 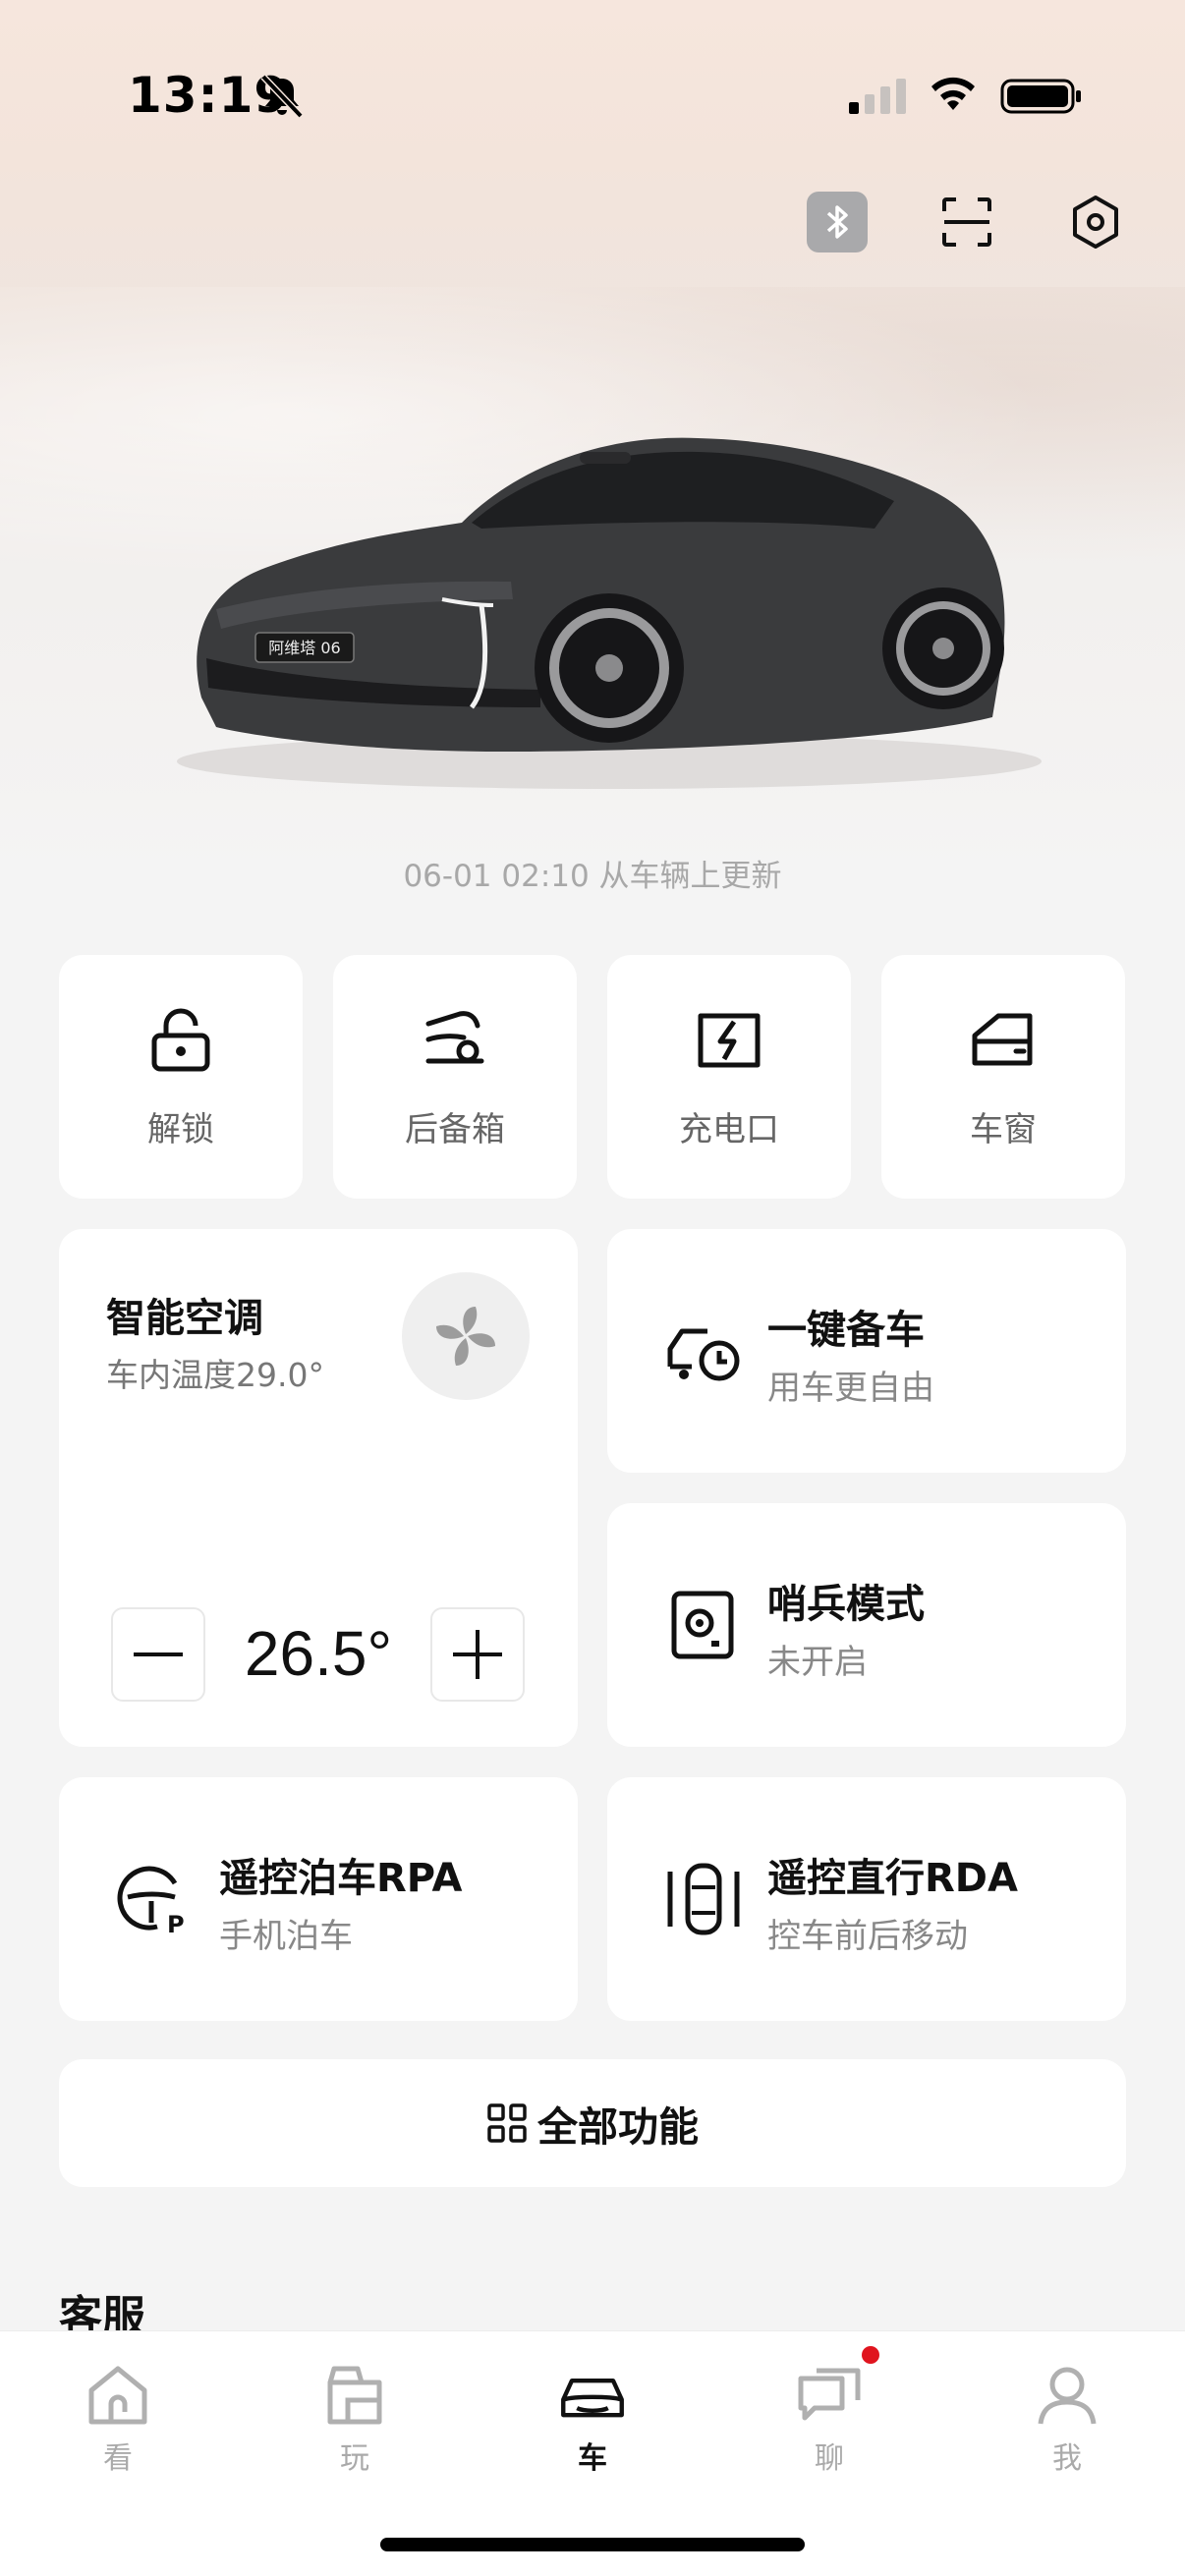 I want to click on update-status-text: 06-01 02:10 从车辆上更新, so click(x=592, y=876).